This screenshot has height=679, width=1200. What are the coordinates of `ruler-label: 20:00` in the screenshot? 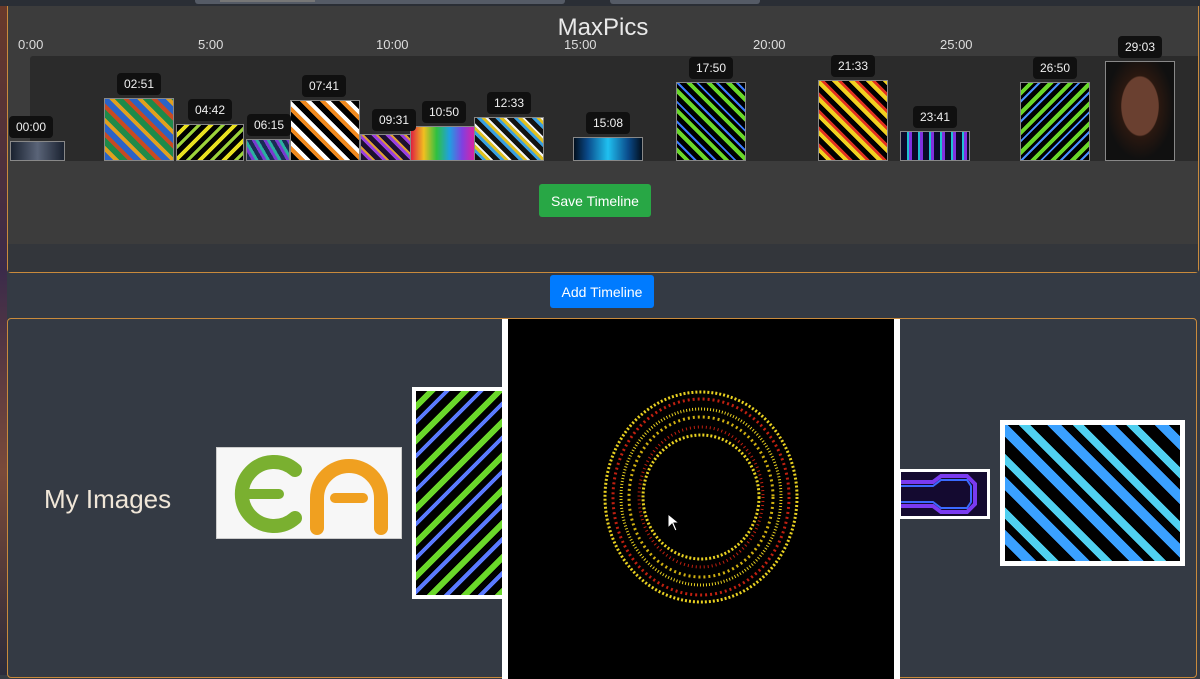 It's located at (769, 44).